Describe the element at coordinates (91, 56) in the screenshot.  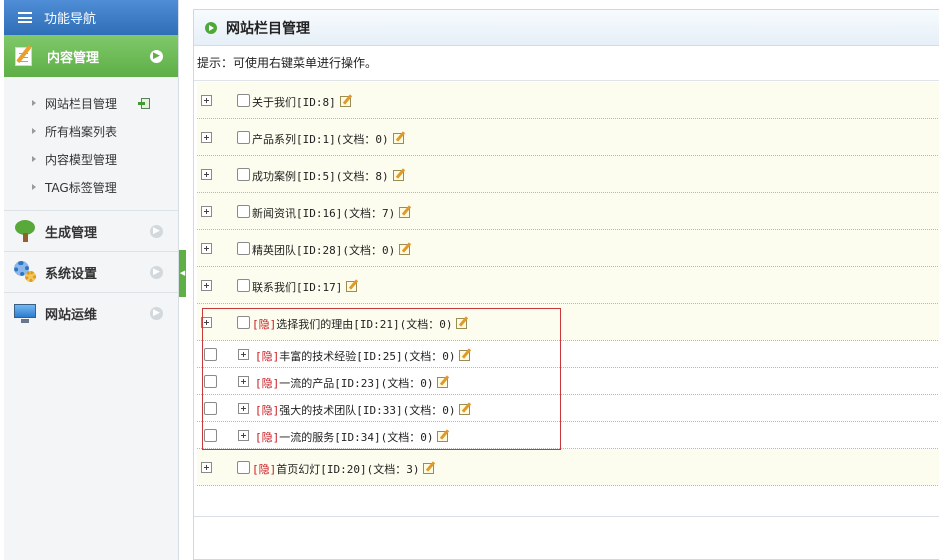
I see `section-content-management: 内容管理 ▶` at that location.